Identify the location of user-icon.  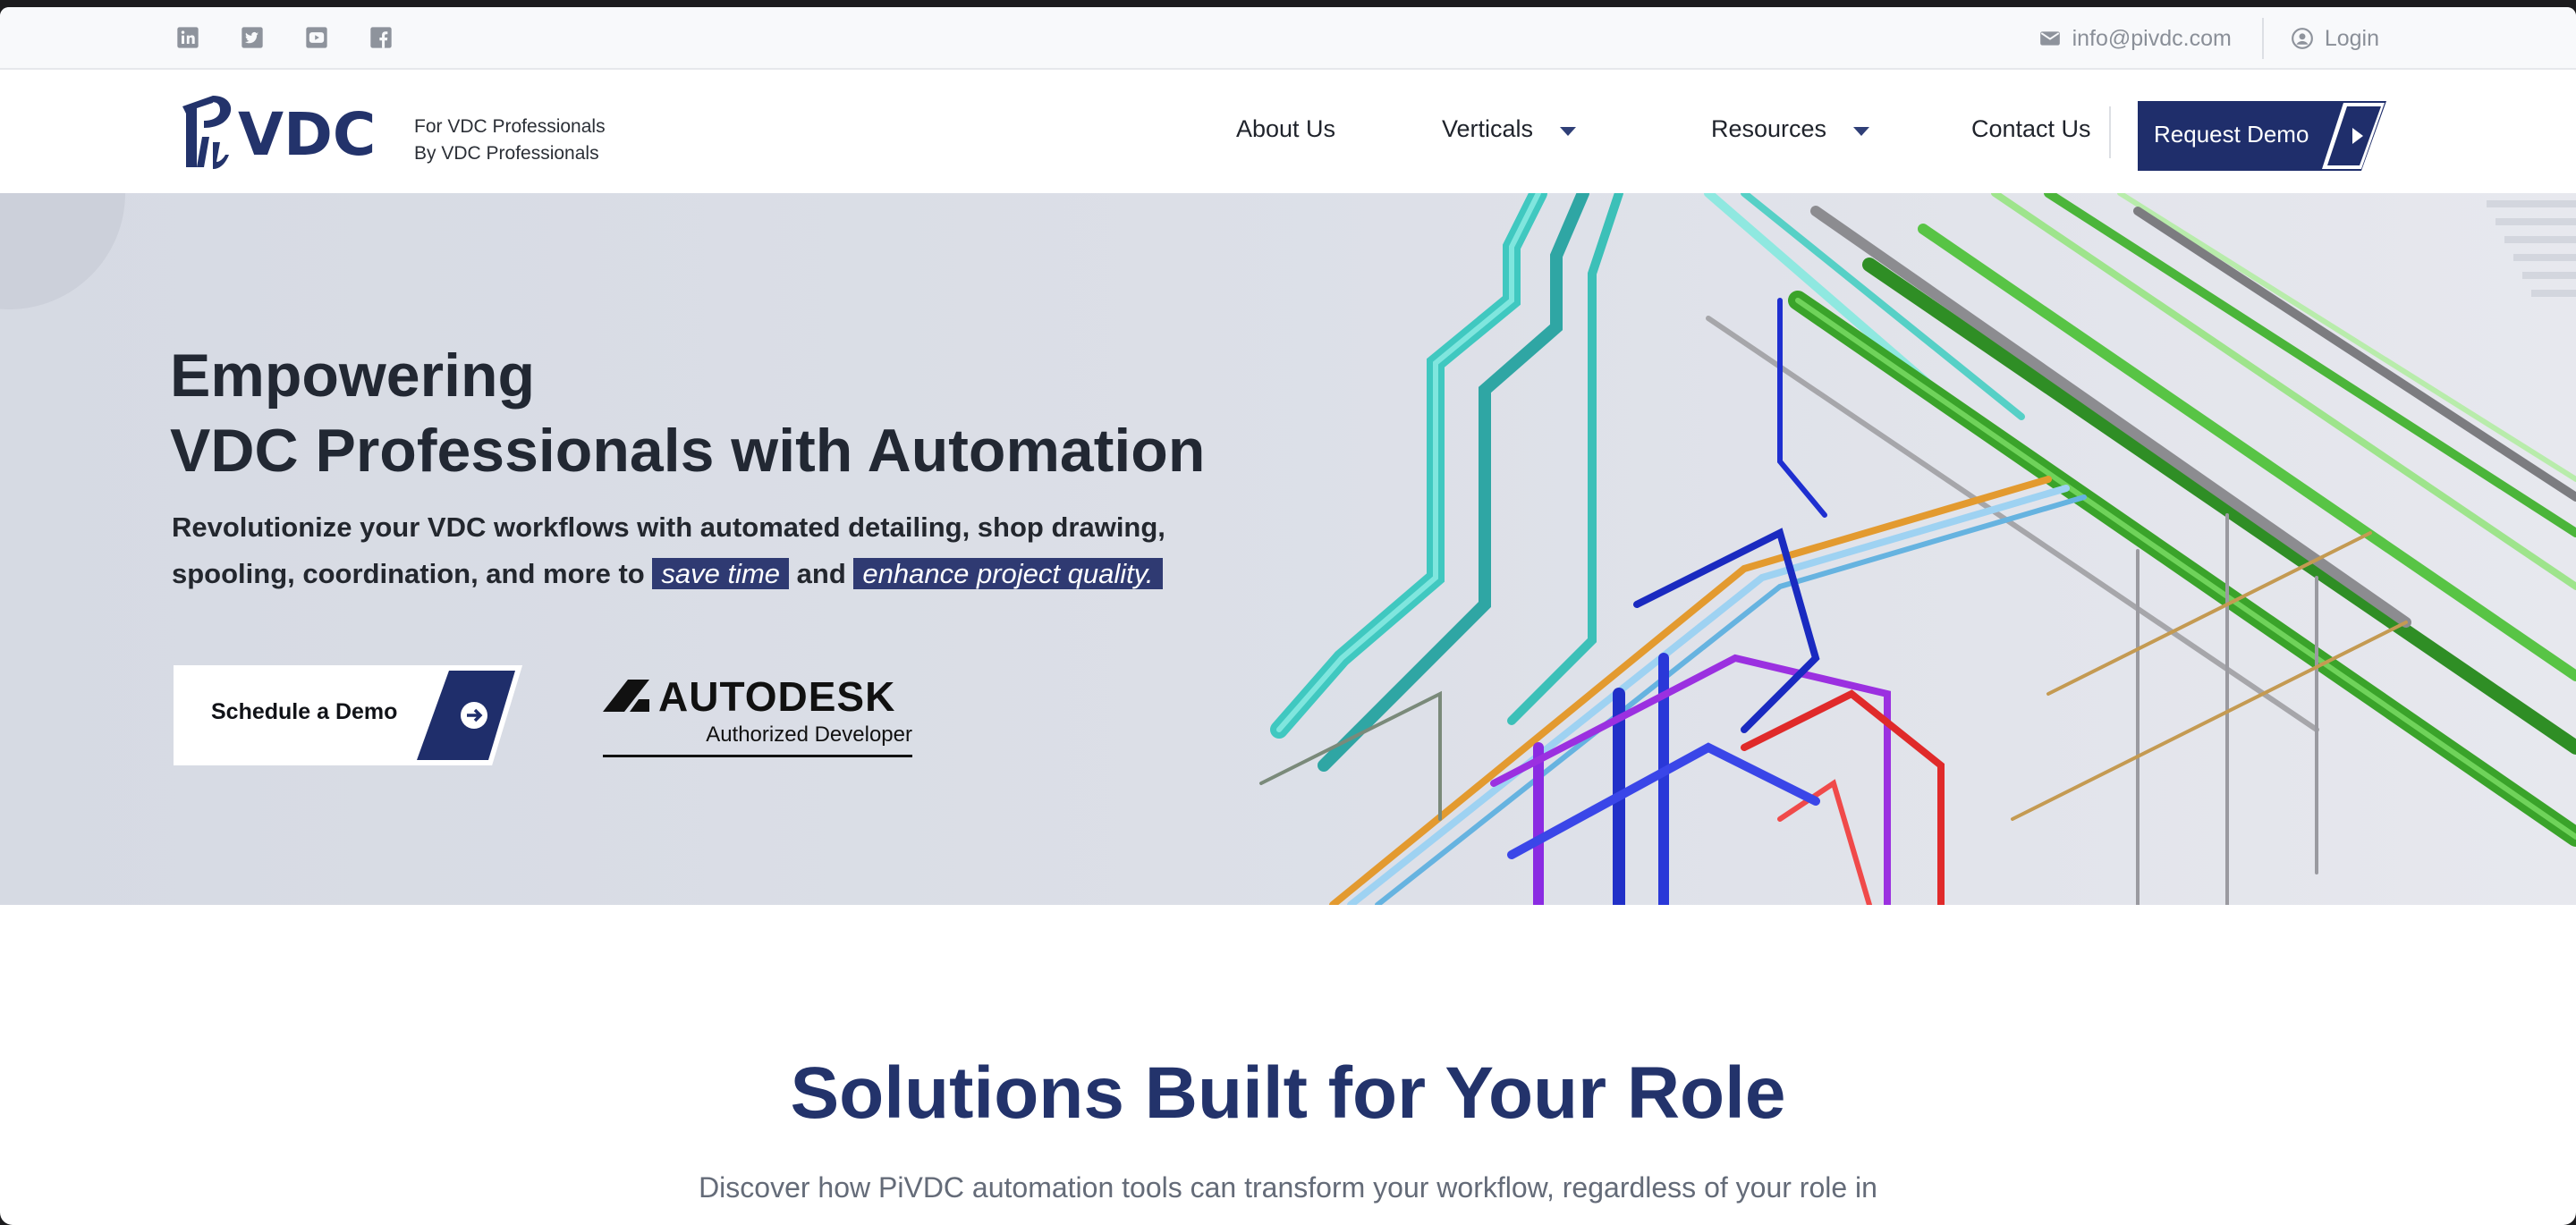
(2302, 39).